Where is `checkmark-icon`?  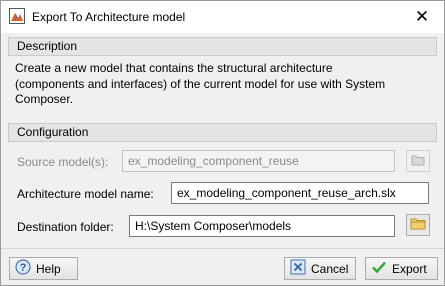
checkmark-icon is located at coordinates (379, 268).